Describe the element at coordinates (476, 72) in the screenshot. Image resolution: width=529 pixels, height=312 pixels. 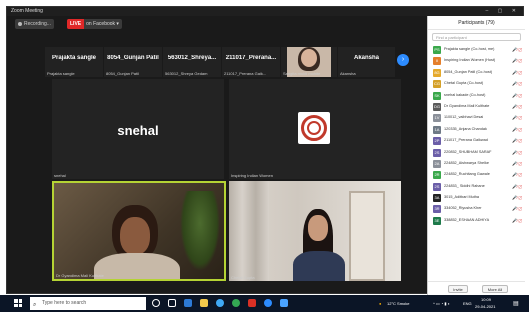
I see `participant-row: 8G 8054_Gunjan Patil (Co-host) 🎤̸ ▢̸` at that location.